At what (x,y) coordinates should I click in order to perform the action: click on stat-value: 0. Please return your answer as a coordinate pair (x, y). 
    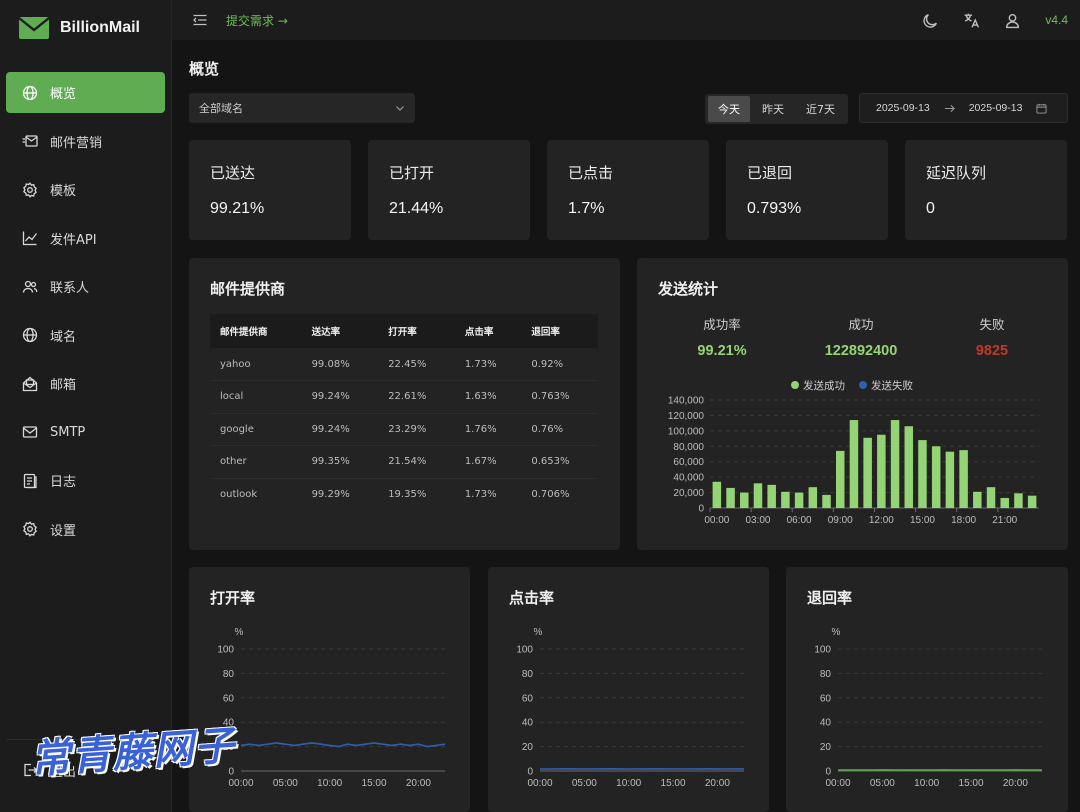
    Looking at the image, I should click on (930, 208).